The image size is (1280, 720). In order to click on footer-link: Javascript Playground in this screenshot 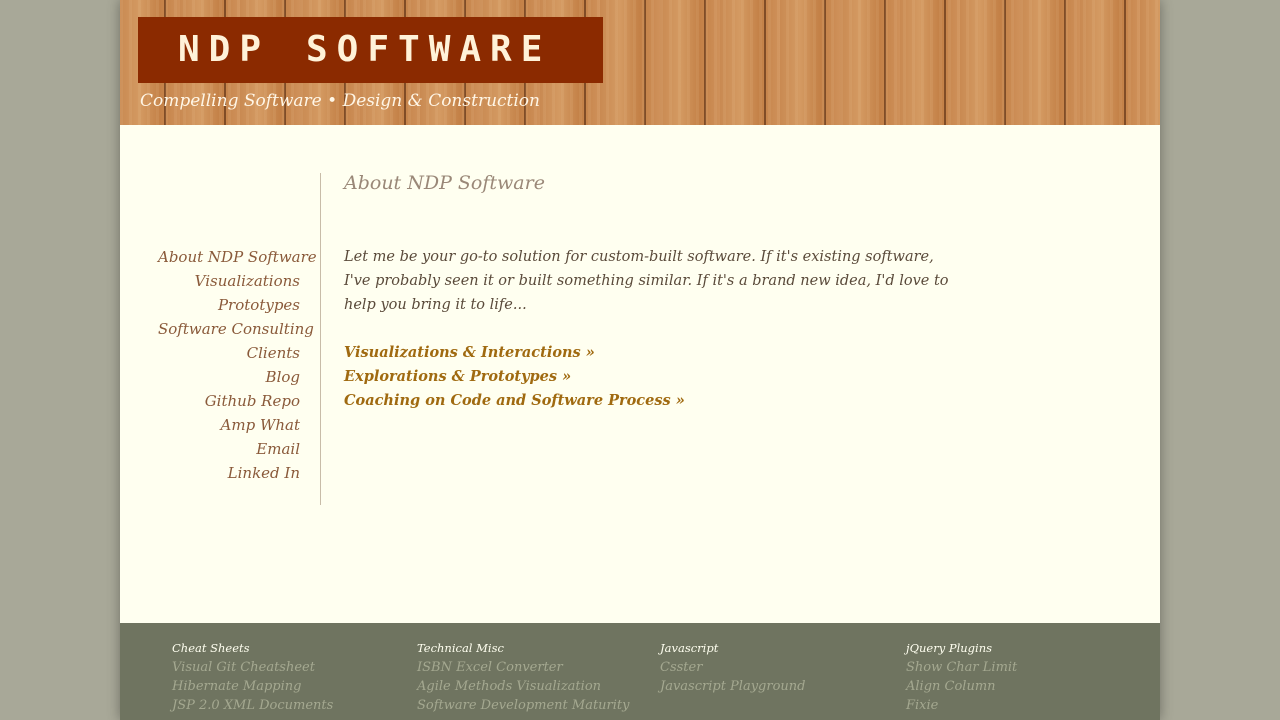, I will do `click(733, 686)`.